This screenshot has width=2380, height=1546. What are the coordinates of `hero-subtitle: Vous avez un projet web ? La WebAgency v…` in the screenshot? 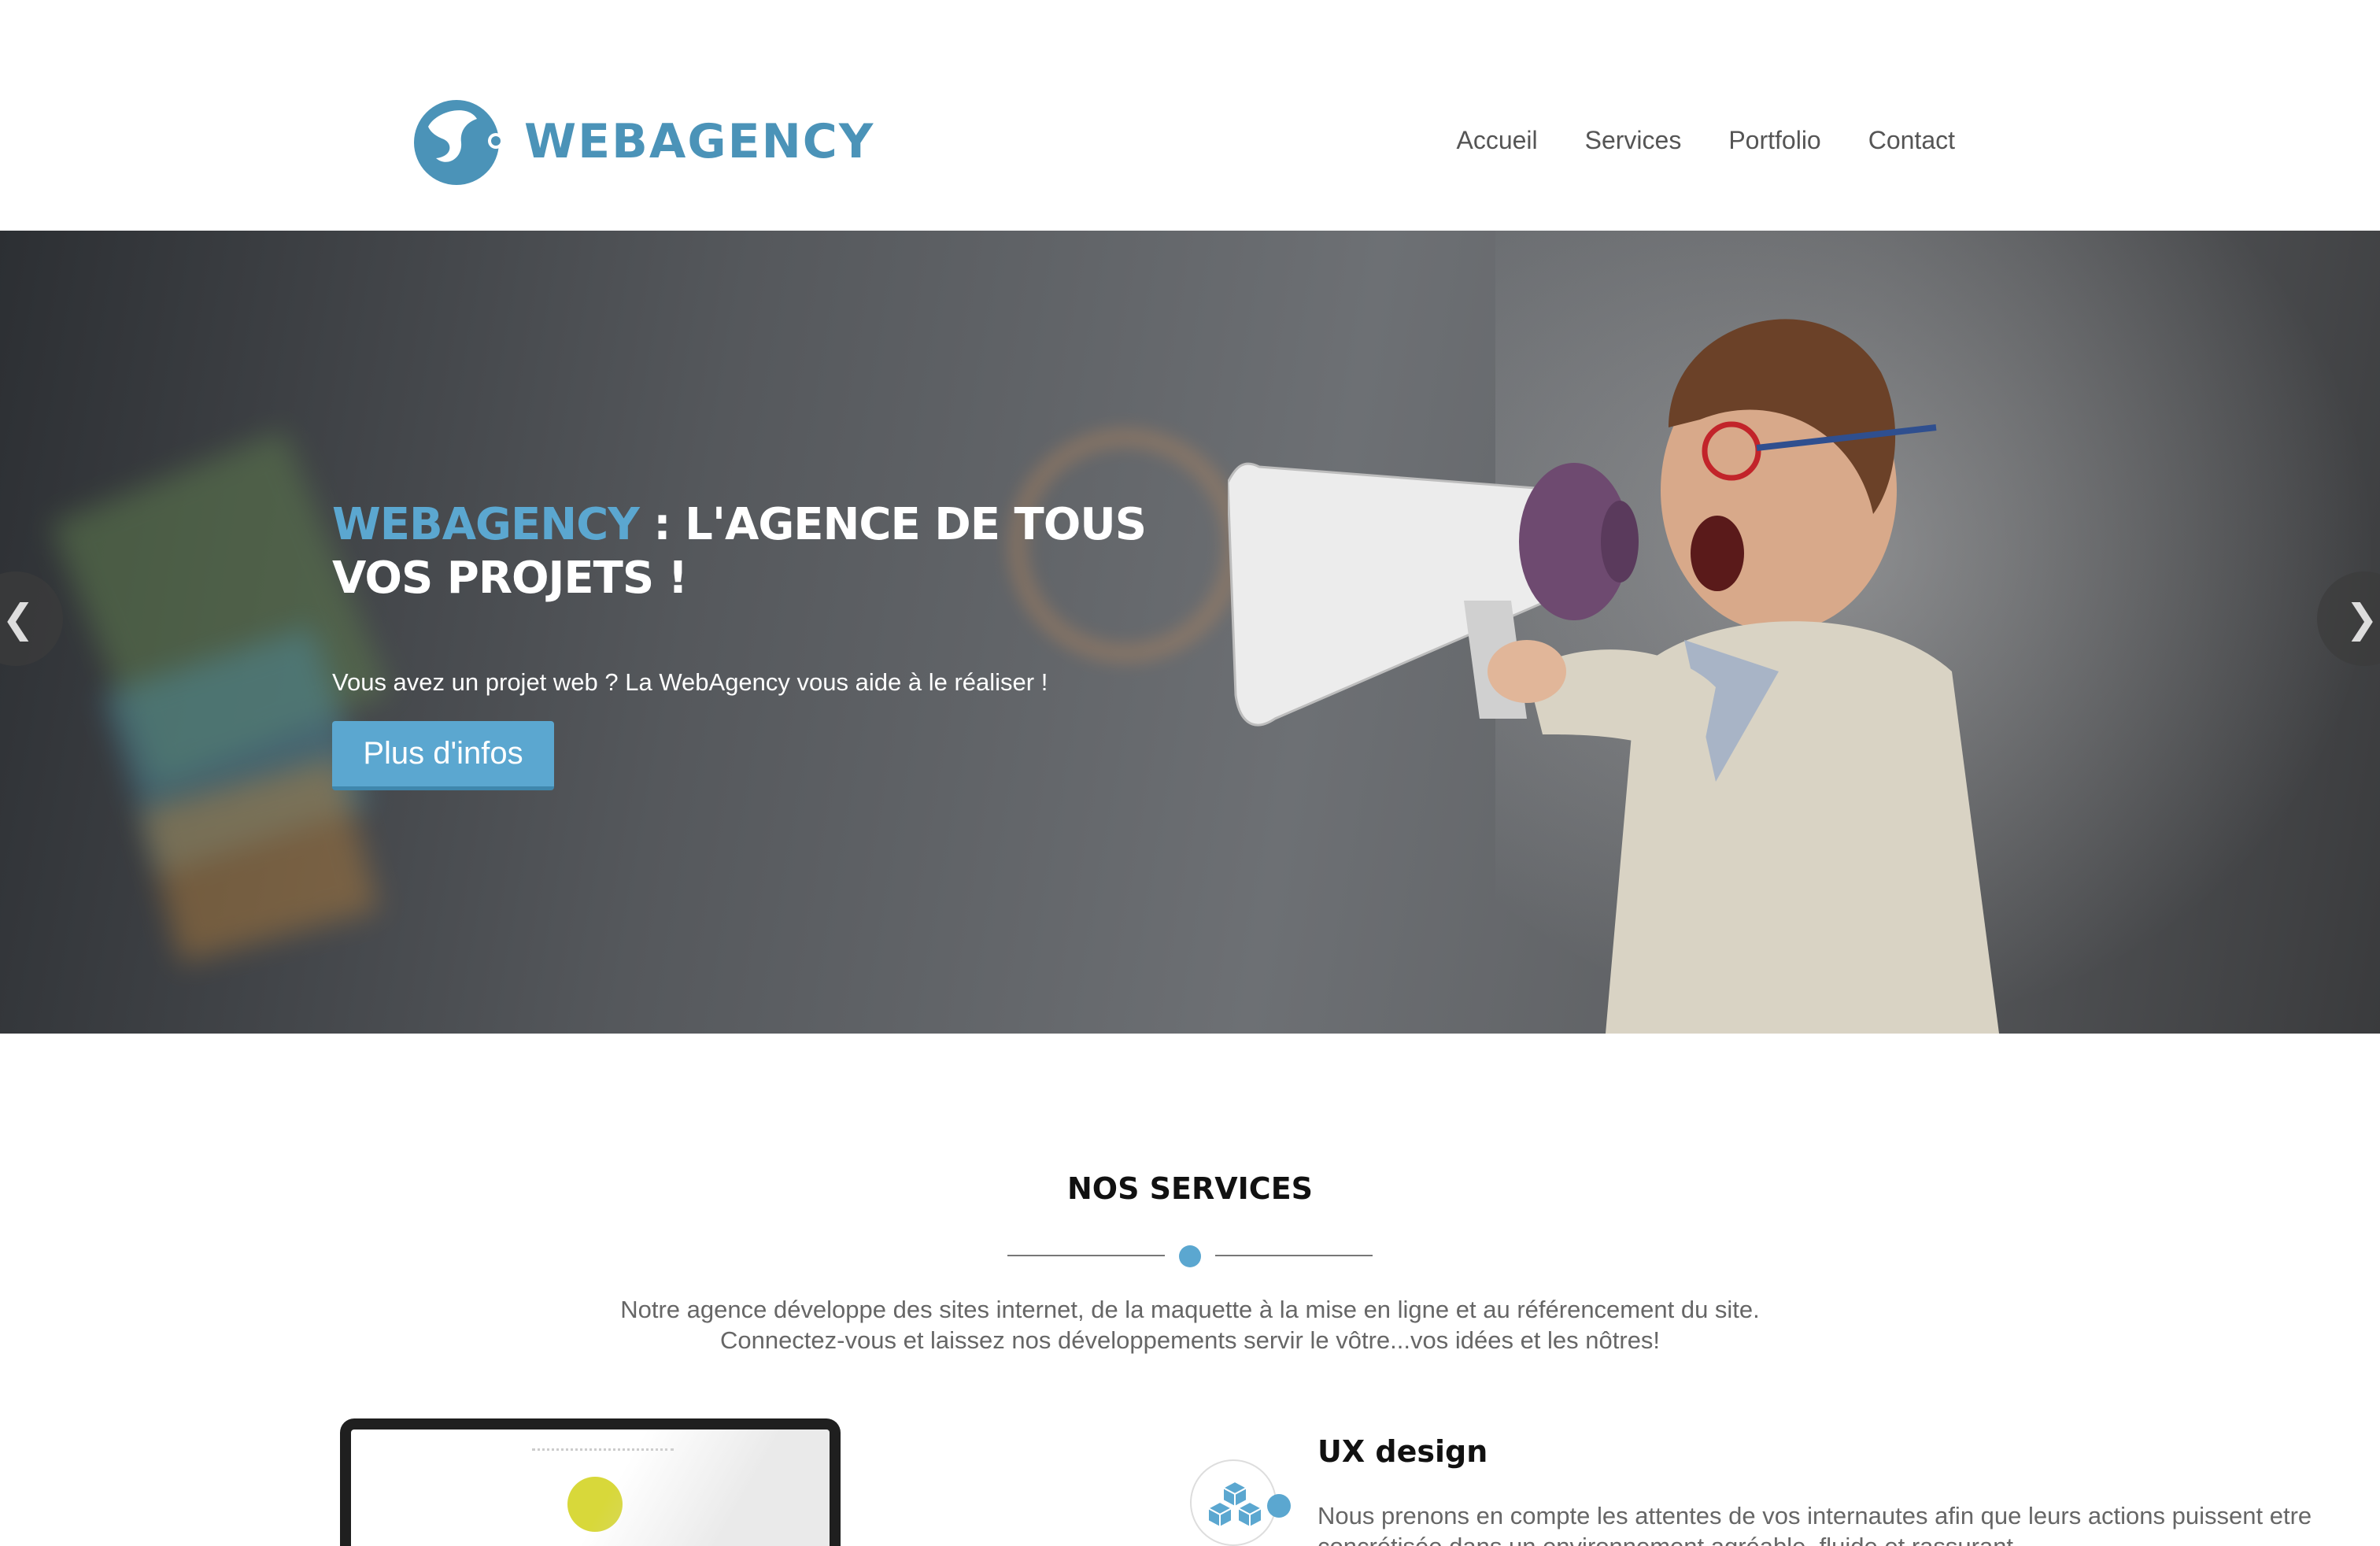 It's located at (690, 682).